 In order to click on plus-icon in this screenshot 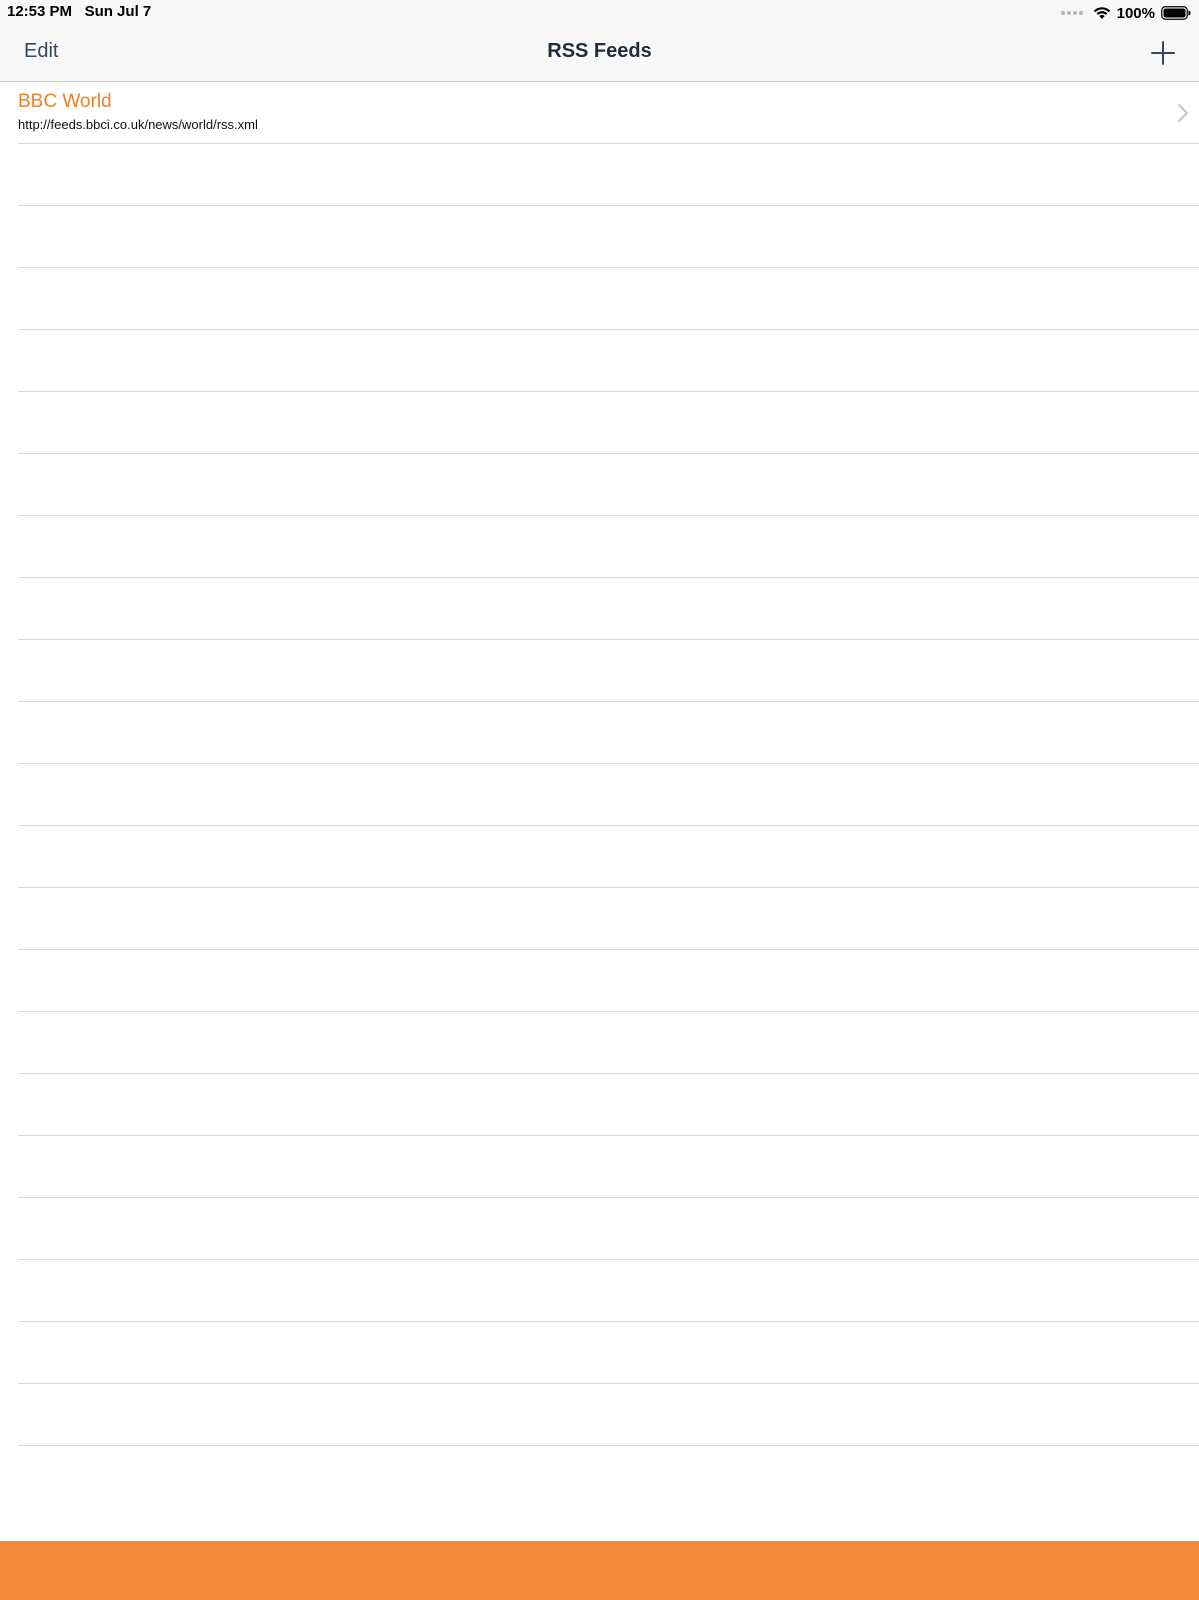, I will do `click(1163, 53)`.